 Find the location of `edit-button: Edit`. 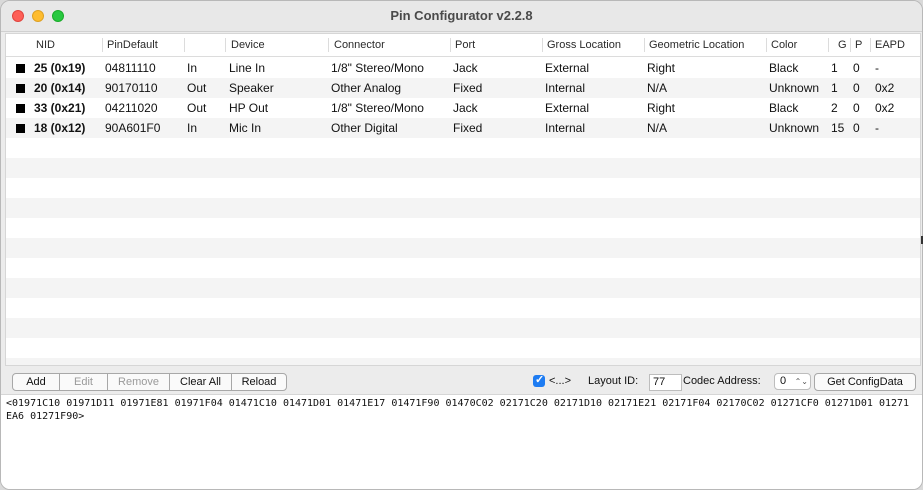

edit-button: Edit is located at coordinates (83, 382).